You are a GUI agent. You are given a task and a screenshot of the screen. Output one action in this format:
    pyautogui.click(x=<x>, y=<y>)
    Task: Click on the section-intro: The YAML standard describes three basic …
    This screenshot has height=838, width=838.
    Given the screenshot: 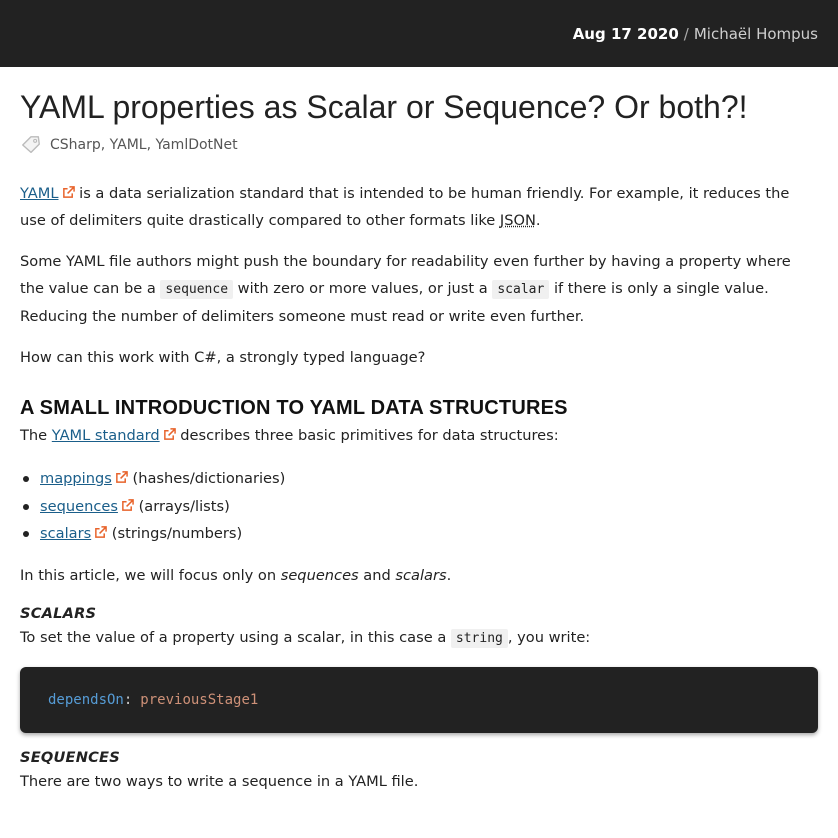 What is the action you would take?
    pyautogui.click(x=289, y=435)
    